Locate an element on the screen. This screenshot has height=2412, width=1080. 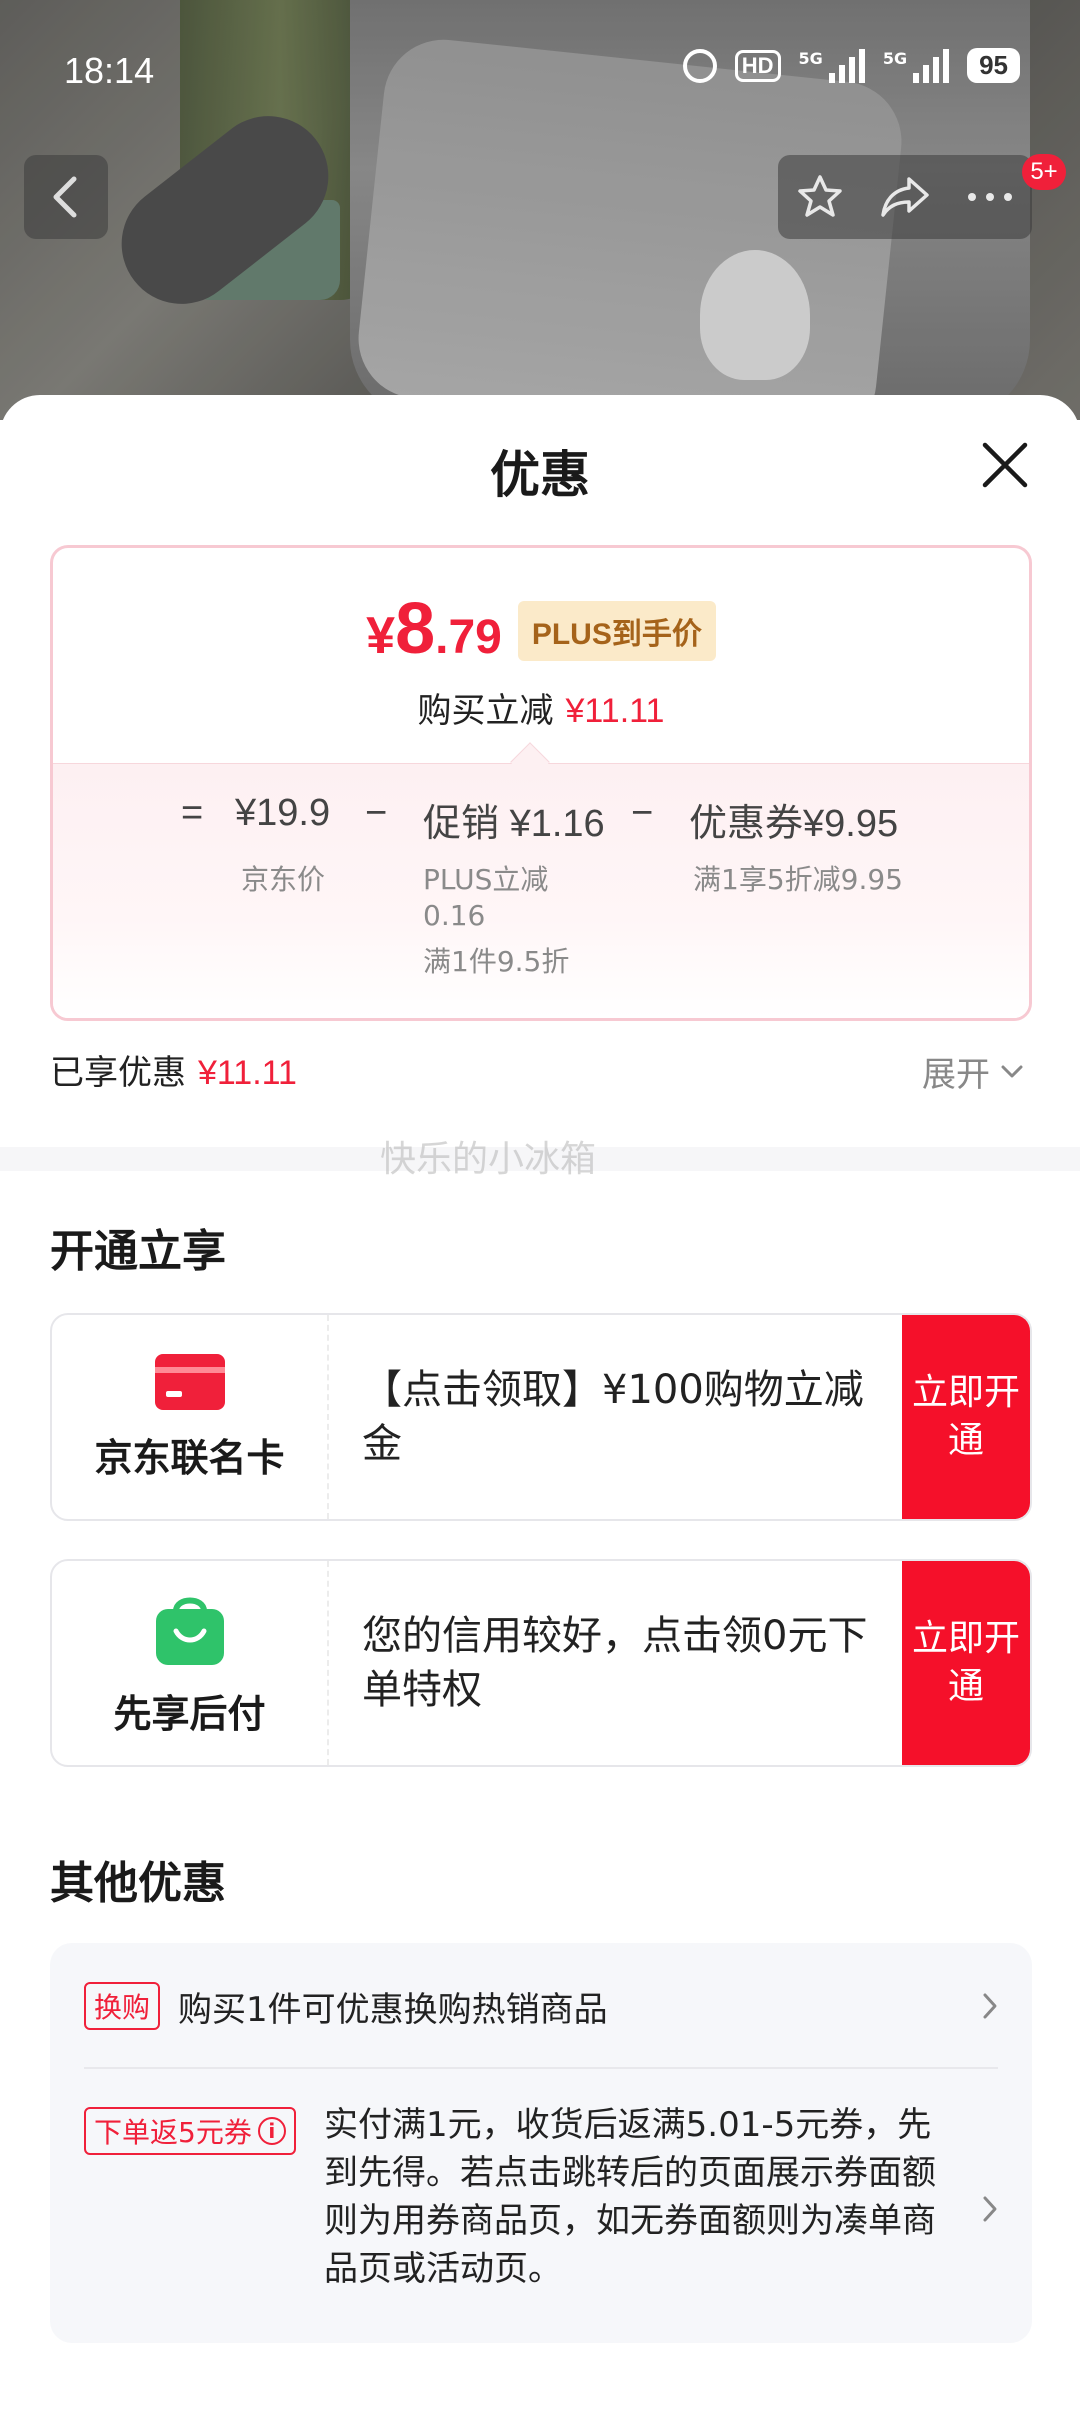
status-bar: 18:14 HD 5G 5G 95 is located at coordinates (540, 70).